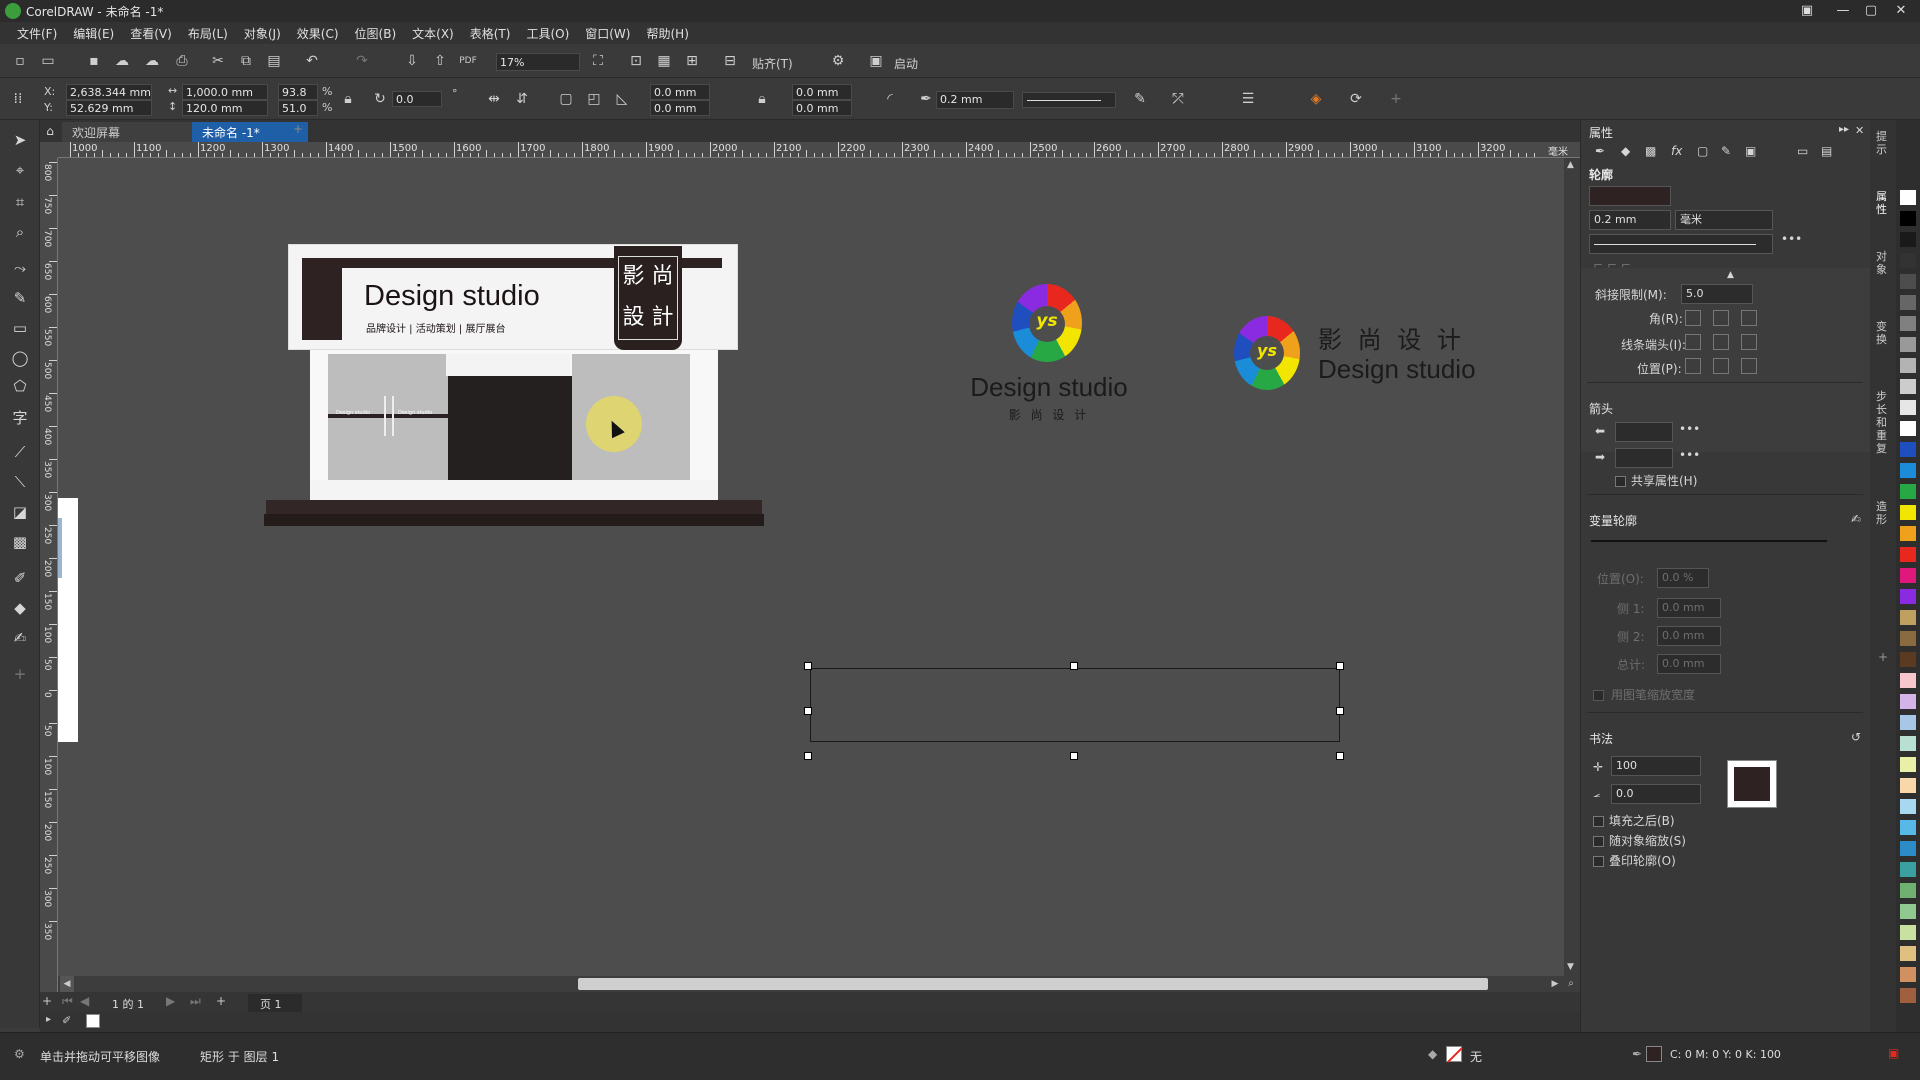 This screenshot has height=1080, width=1920. I want to click on outline-indicator-icon: ✒, so click(1637, 1054).